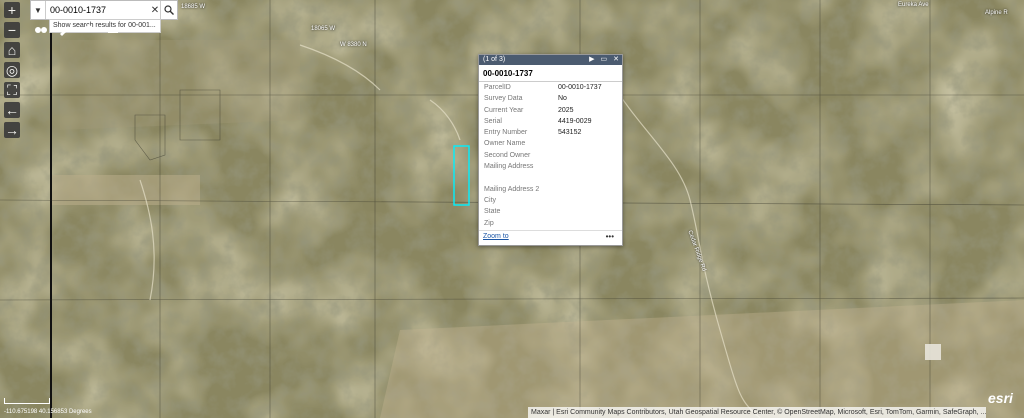 Image resolution: width=1024 pixels, height=418 pixels. I want to click on forward-button: →, so click(12, 130).